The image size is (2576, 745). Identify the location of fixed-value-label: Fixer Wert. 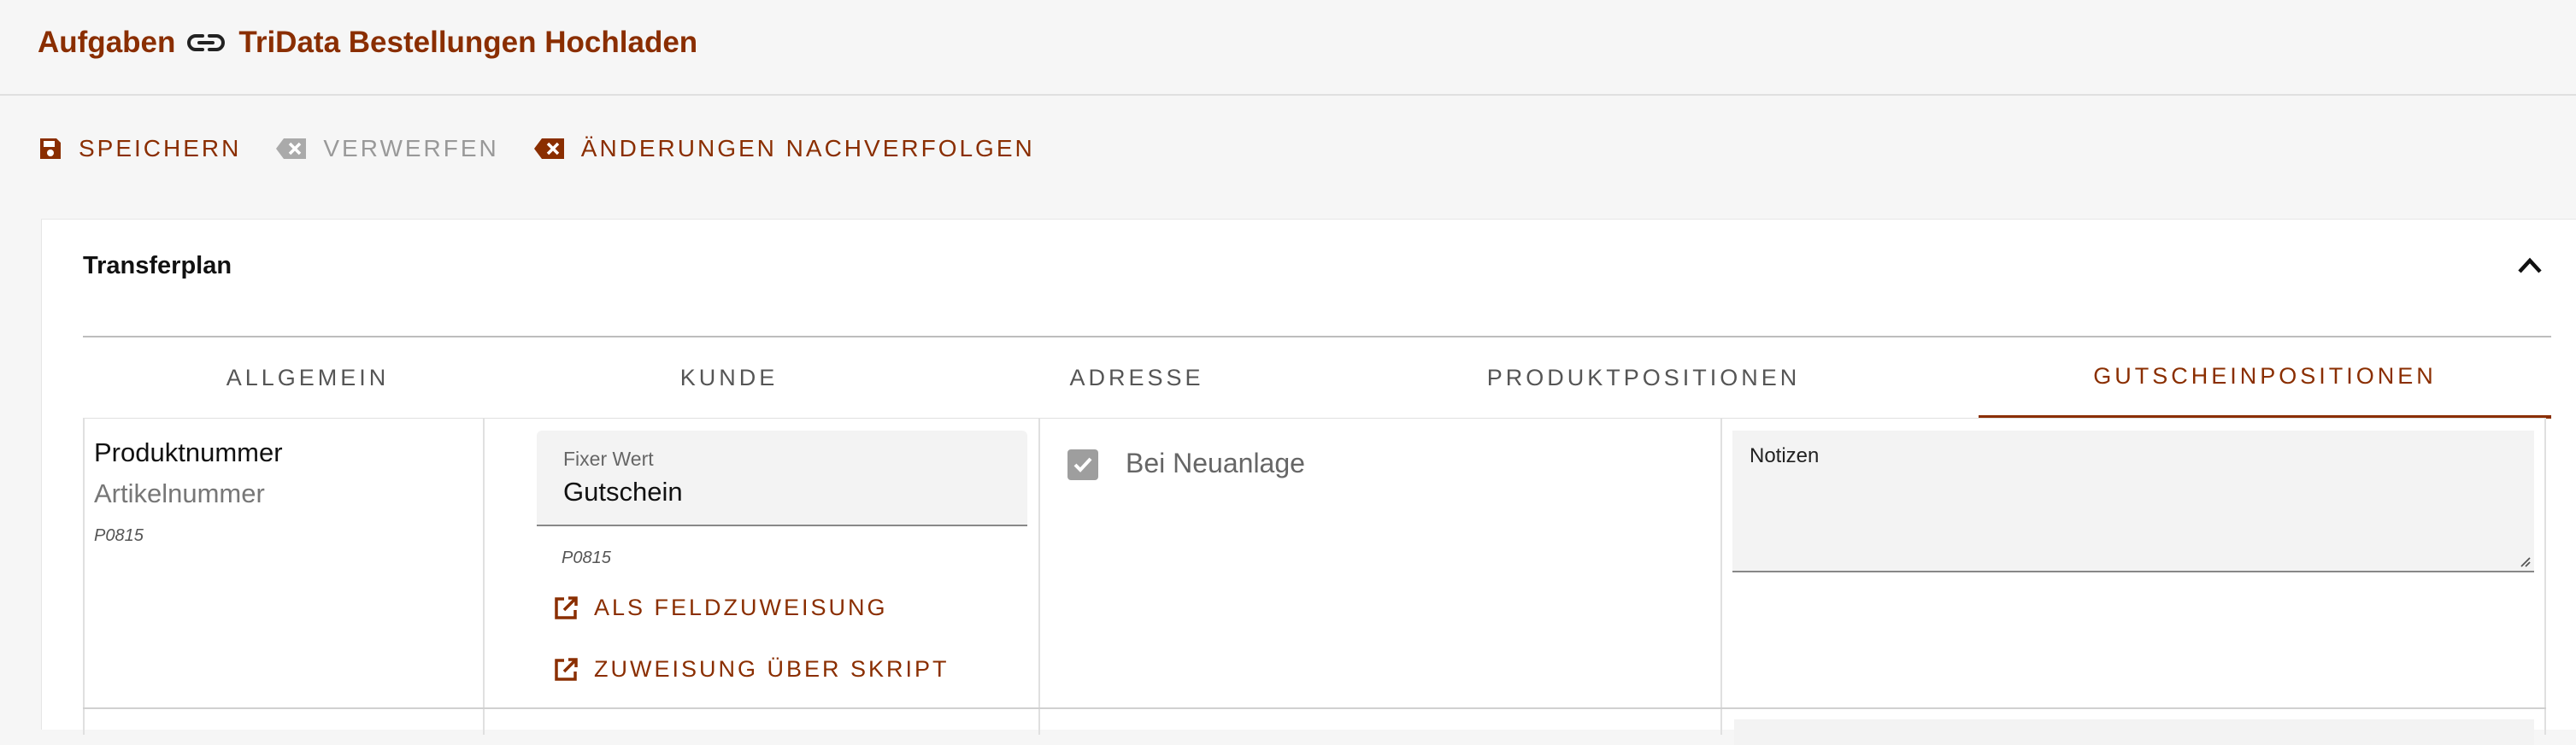
(608, 459).